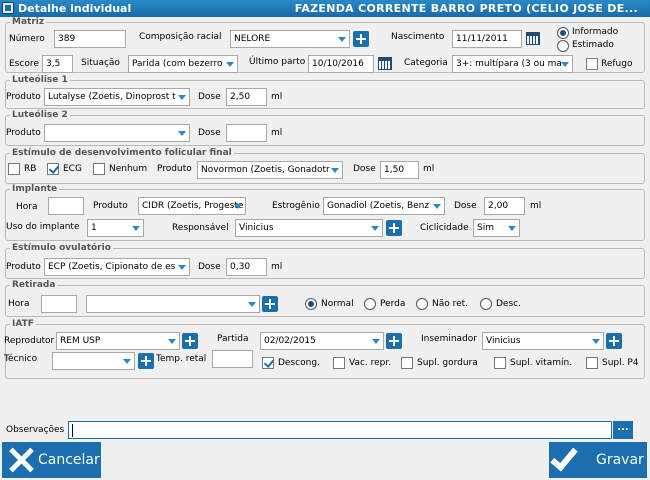 This screenshot has height=480, width=650. What do you see at coordinates (115, 228) in the screenshot?
I see `uso-implante-select: 1` at bounding box center [115, 228].